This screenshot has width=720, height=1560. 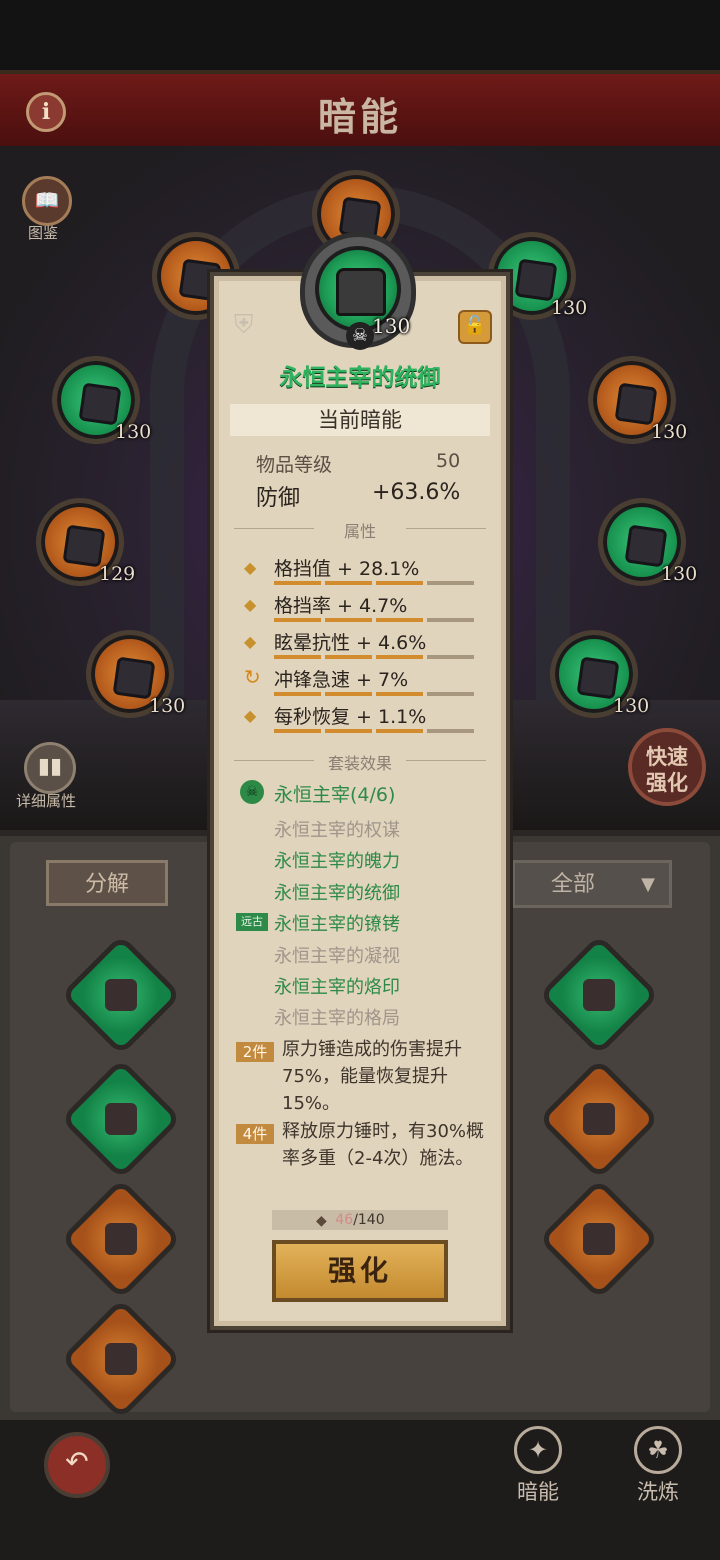 What do you see at coordinates (538, 1450) in the screenshot?
I see `sword-emblem-icon: ✦` at bounding box center [538, 1450].